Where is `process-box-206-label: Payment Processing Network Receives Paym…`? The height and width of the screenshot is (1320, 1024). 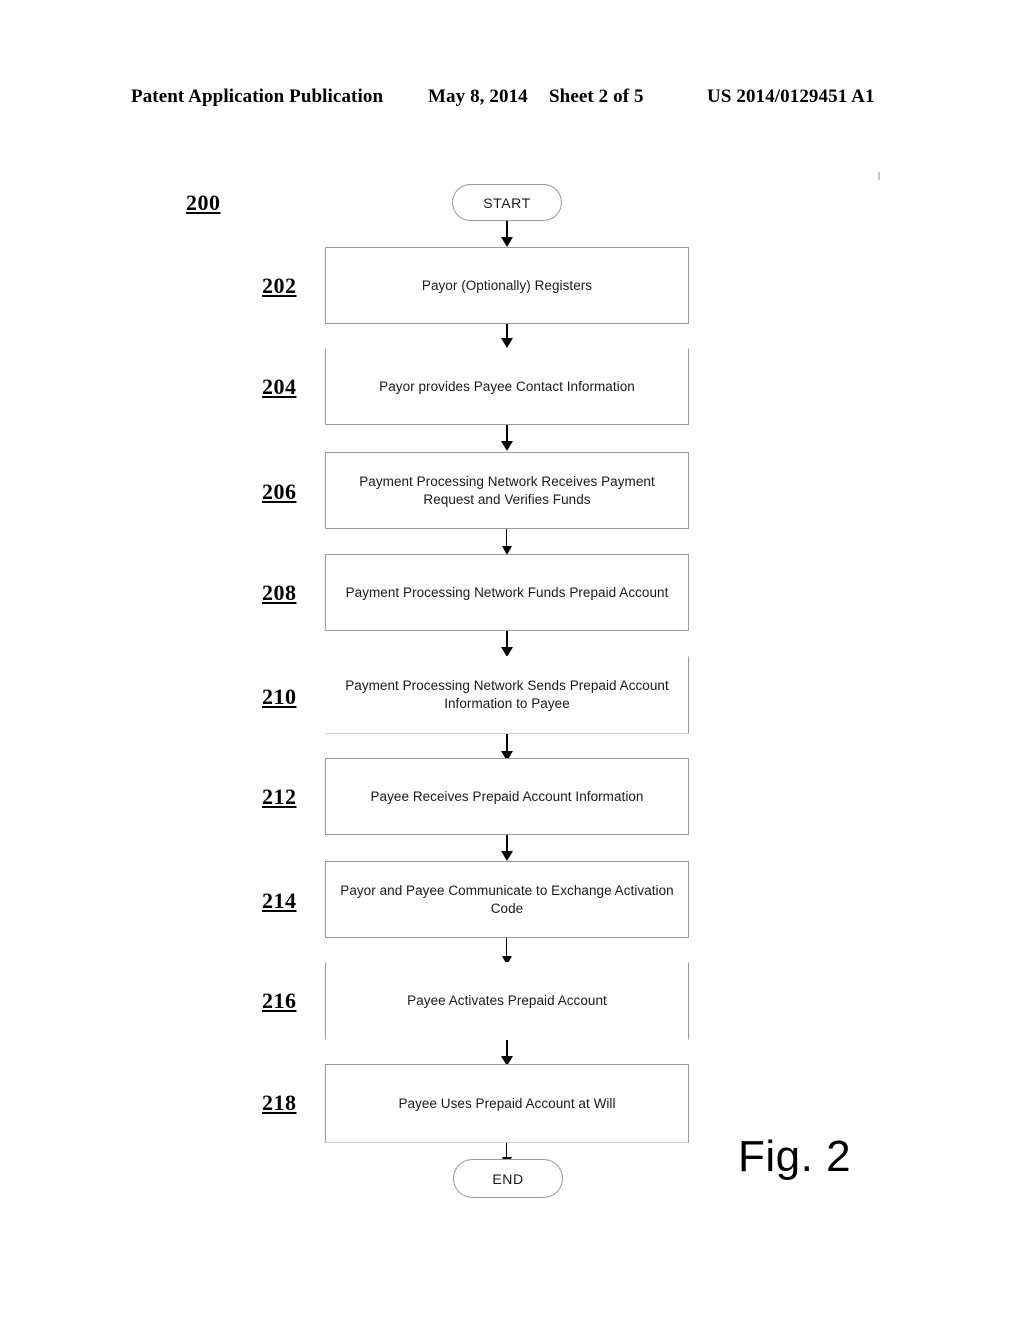 process-box-206-label: Payment Processing Network Receives Paym… is located at coordinates (507, 490).